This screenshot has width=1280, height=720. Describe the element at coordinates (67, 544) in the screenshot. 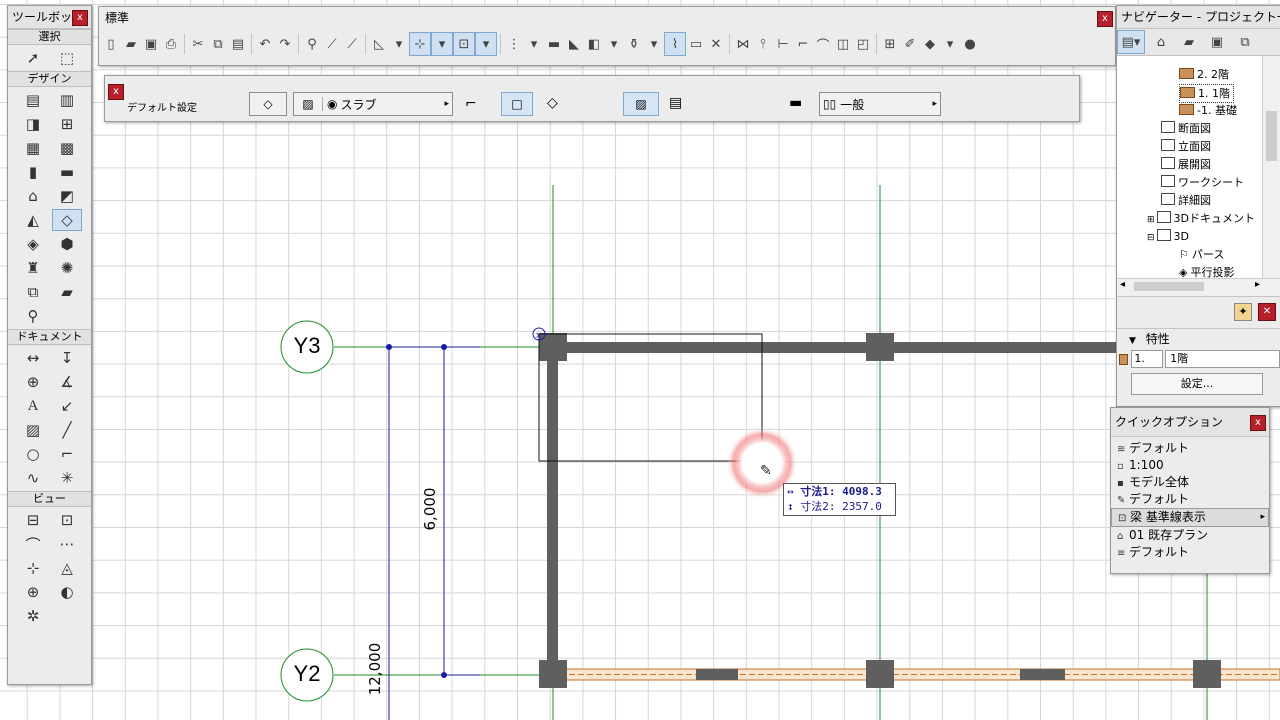

I see `worksheet-tool-icon: ⋯` at that location.